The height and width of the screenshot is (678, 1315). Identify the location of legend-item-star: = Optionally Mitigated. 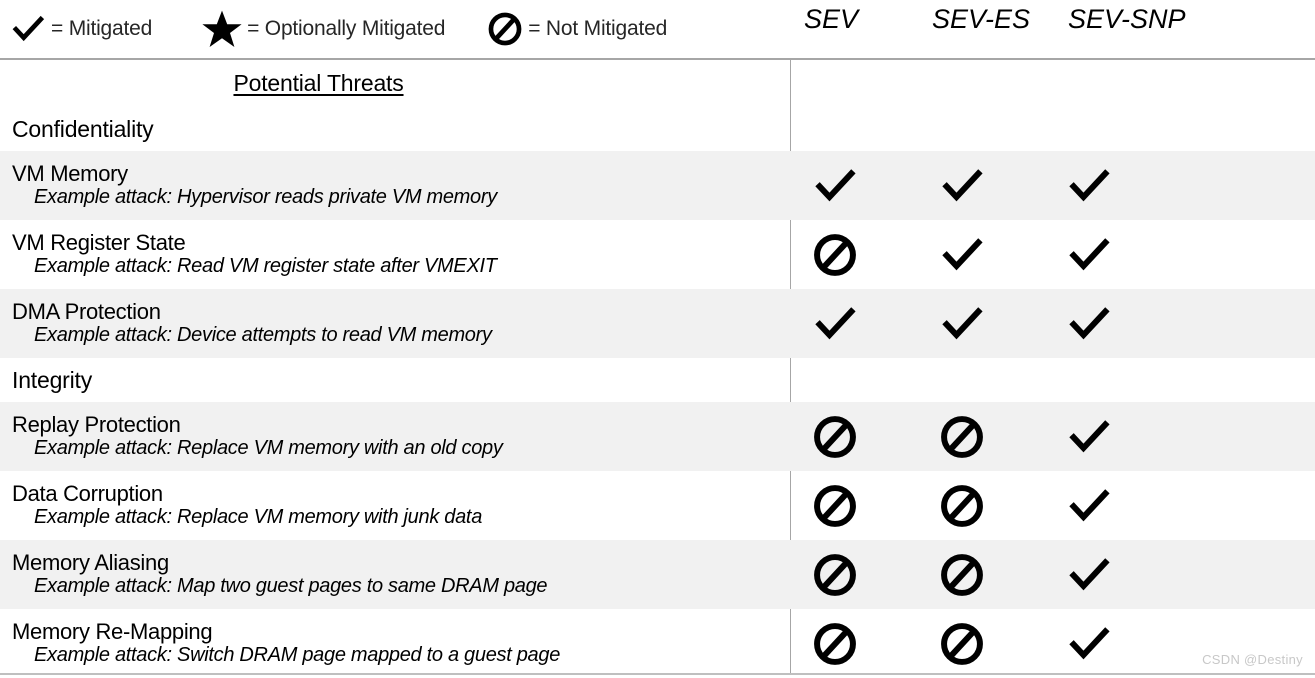
(323, 29).